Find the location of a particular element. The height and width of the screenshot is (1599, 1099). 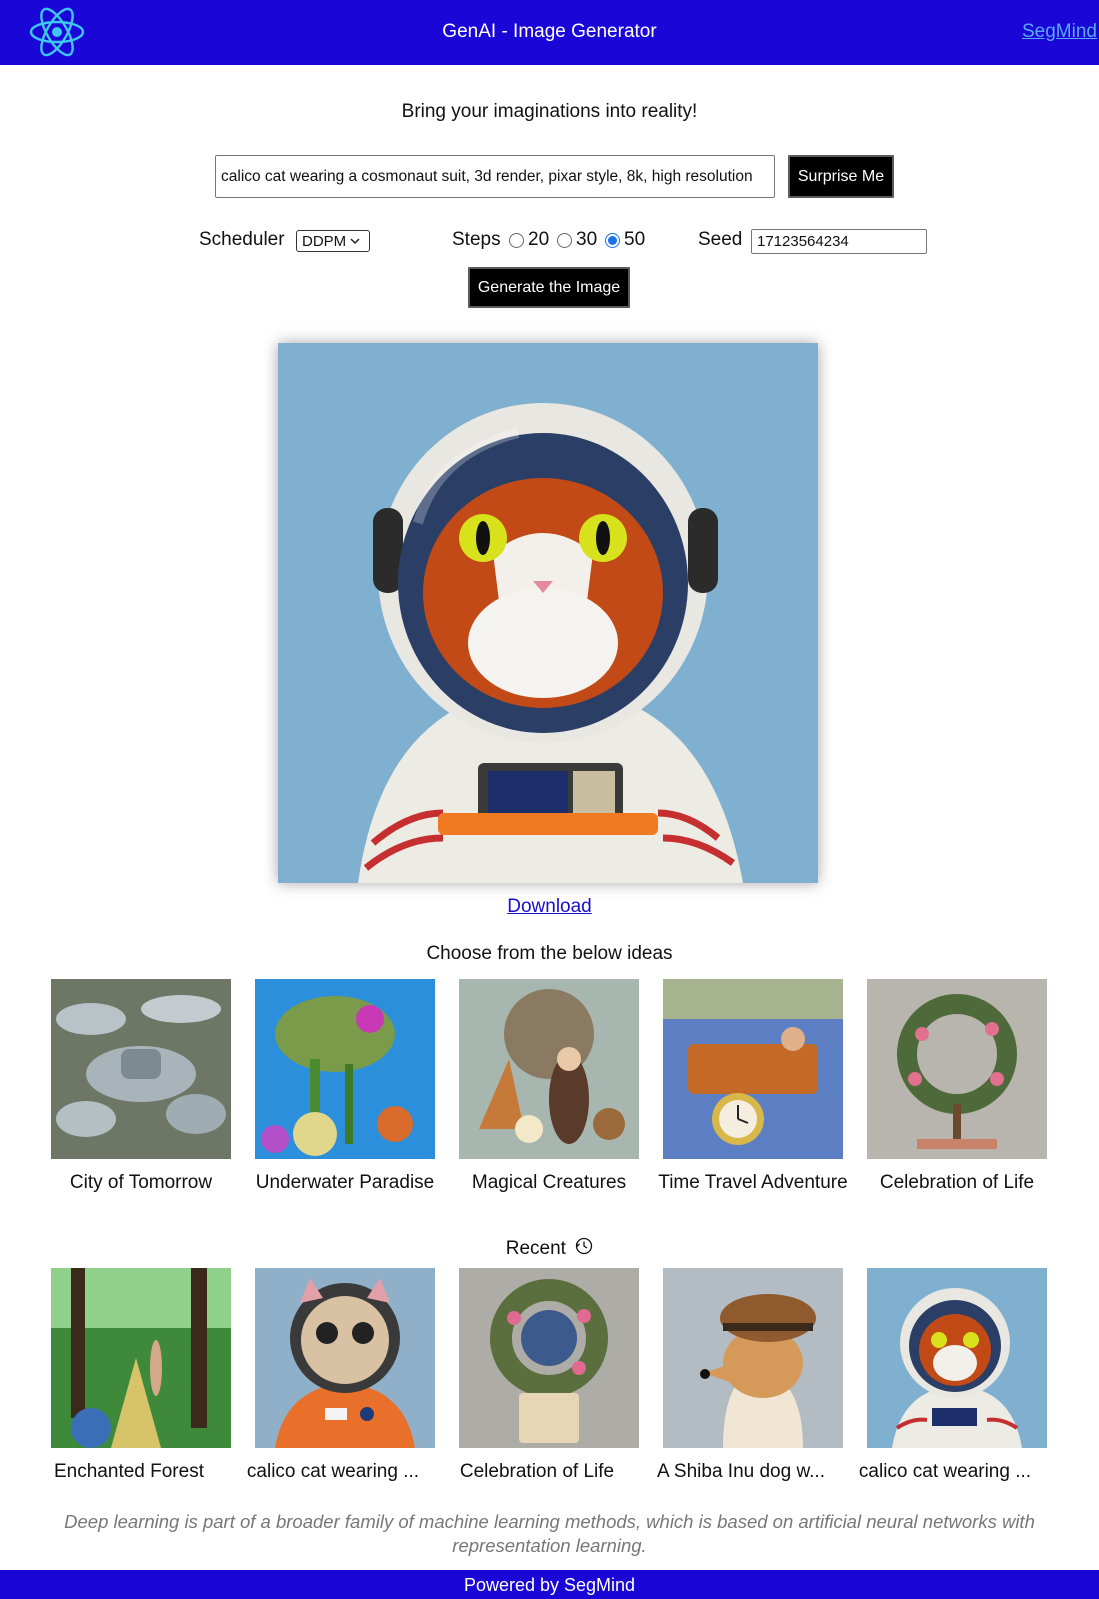

steps-option-20-label: 20 is located at coordinates (539, 239).